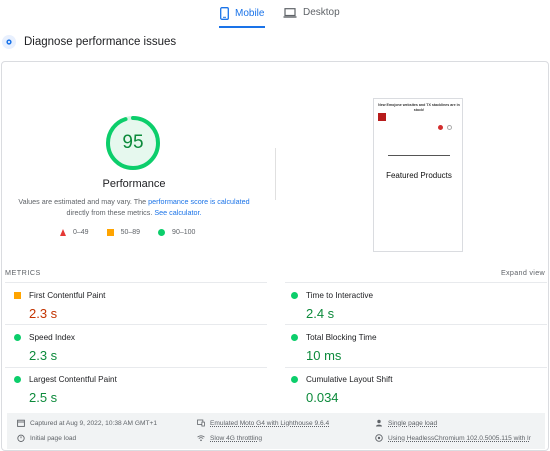 Image resolution: width=550 pixels, height=451 pixels. I want to click on metric-fcp: First Contentful Paint 2.3 s, so click(134, 306).